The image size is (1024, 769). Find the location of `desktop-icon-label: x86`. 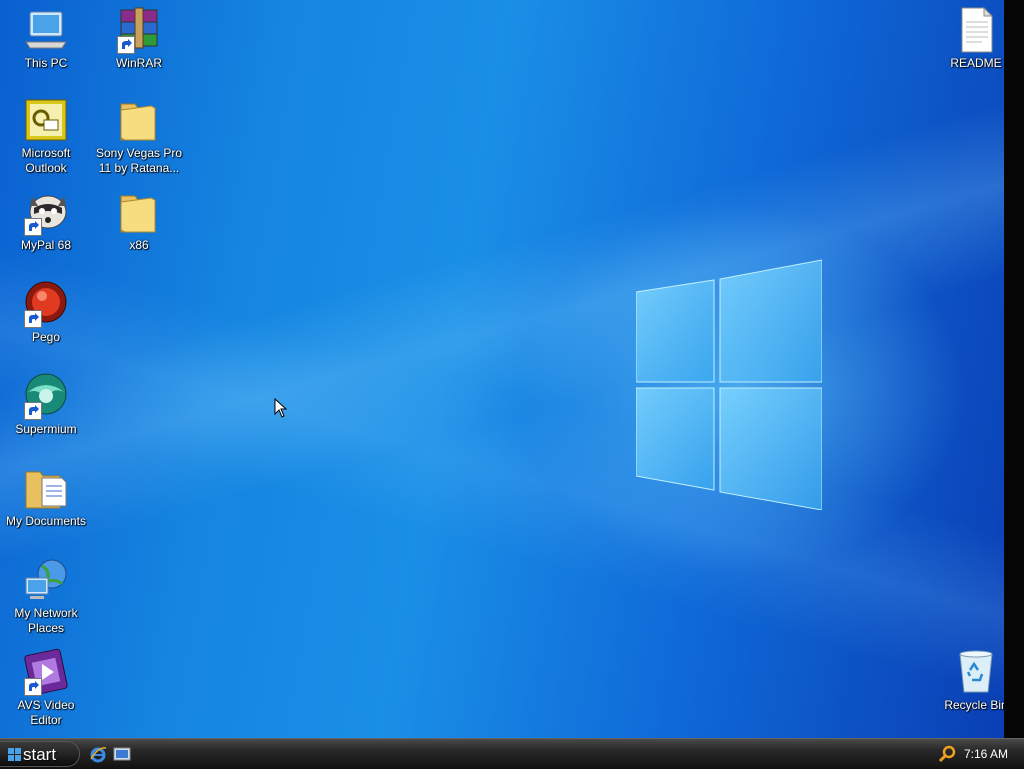

desktop-icon-label: x86 is located at coordinates (139, 245).